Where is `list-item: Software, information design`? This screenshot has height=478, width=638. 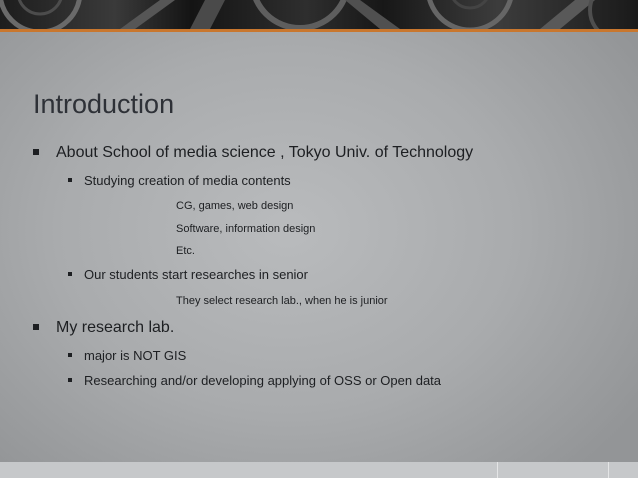 list-item: Software, information design is located at coordinates (246, 229).